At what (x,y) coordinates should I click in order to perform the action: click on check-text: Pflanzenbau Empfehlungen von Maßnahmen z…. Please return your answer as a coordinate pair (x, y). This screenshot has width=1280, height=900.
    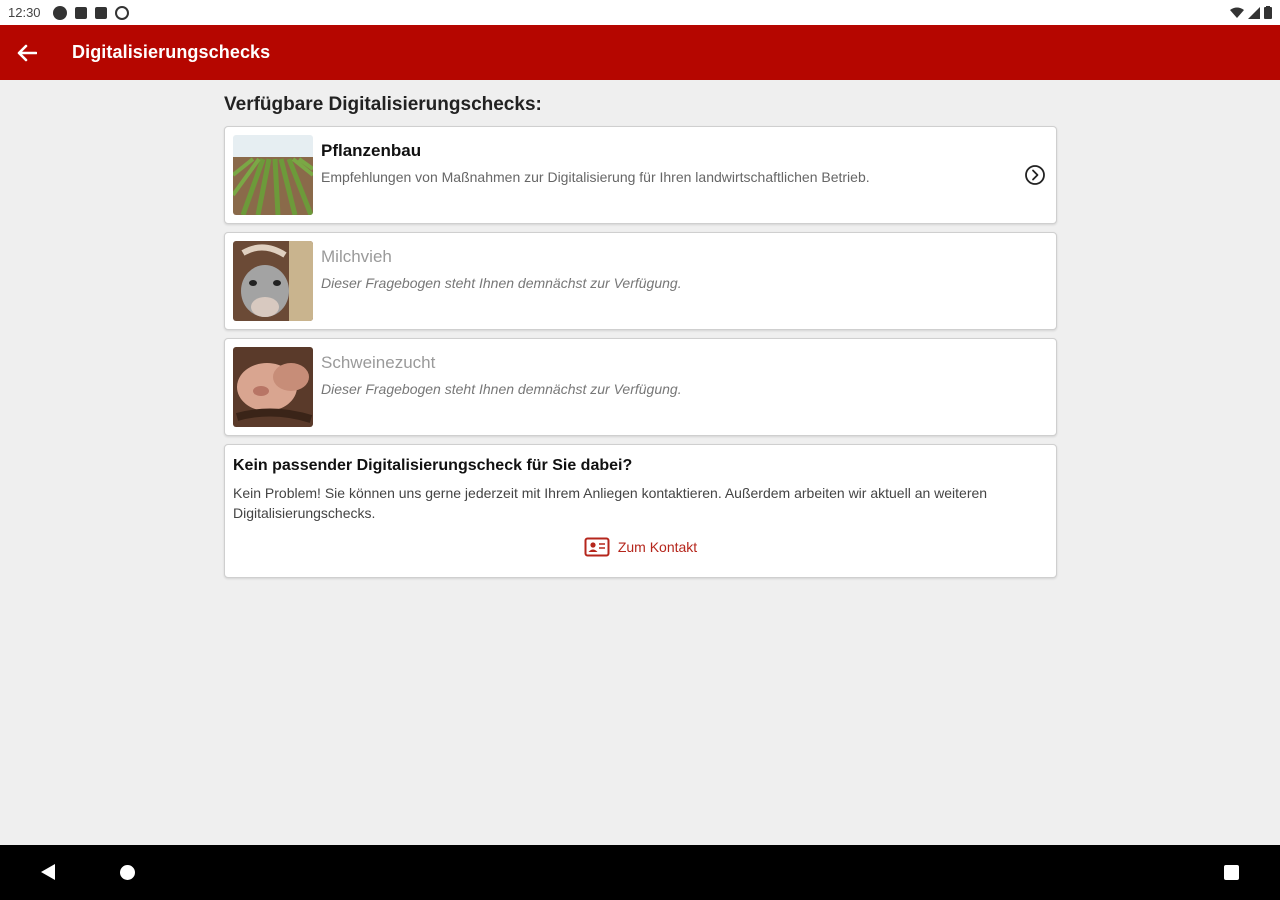
    Looking at the image, I should click on (595, 160).